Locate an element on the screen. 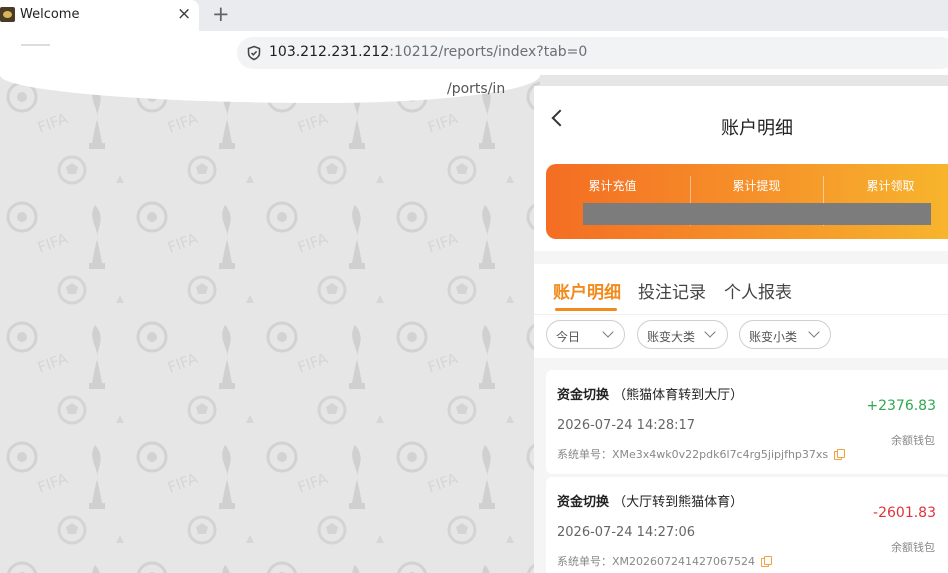  url-path: :10212/reports/index?tab=0 is located at coordinates (488, 52).